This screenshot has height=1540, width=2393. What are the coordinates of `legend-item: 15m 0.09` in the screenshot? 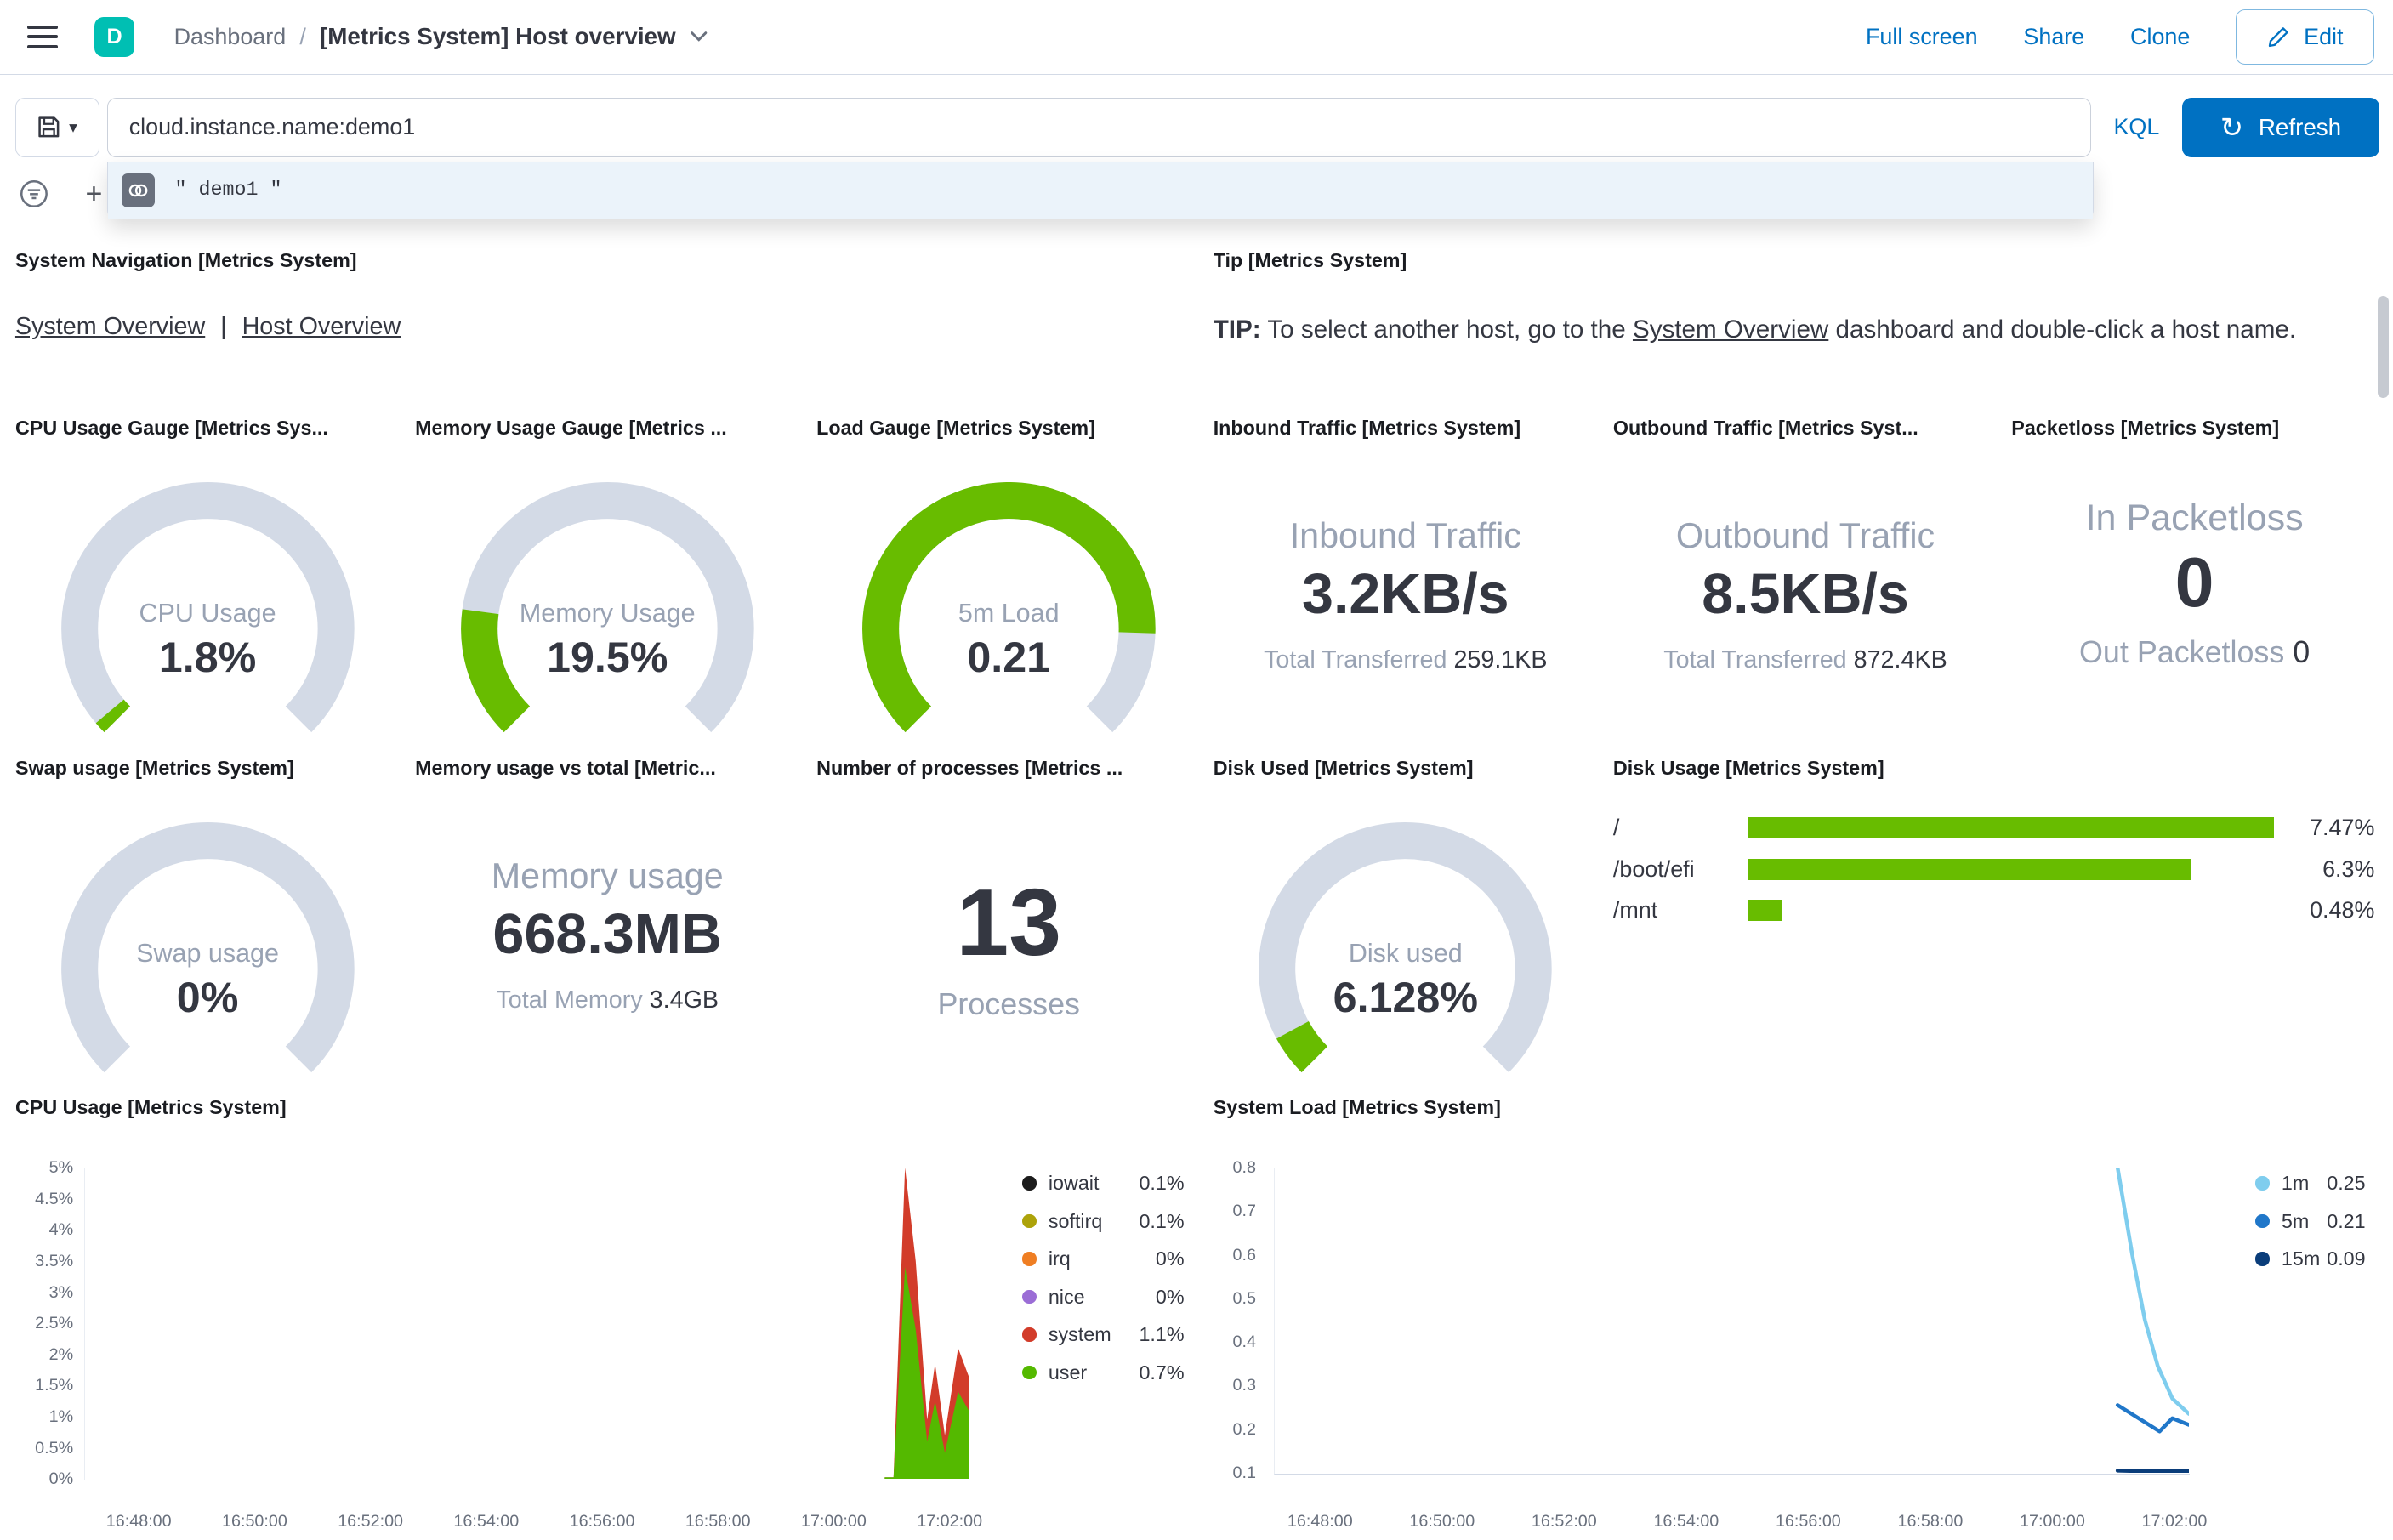 It's located at (2311, 1259).